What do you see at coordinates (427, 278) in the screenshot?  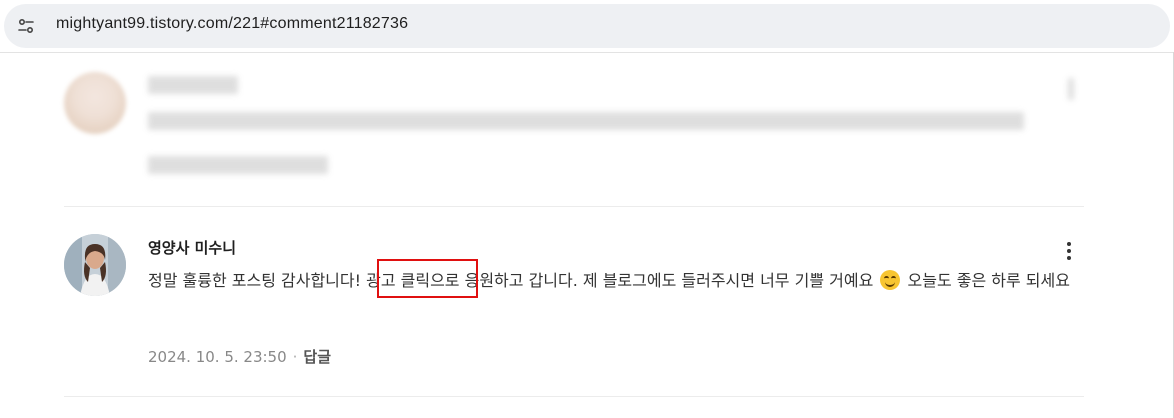 I see `annotation-highlight-box` at bounding box center [427, 278].